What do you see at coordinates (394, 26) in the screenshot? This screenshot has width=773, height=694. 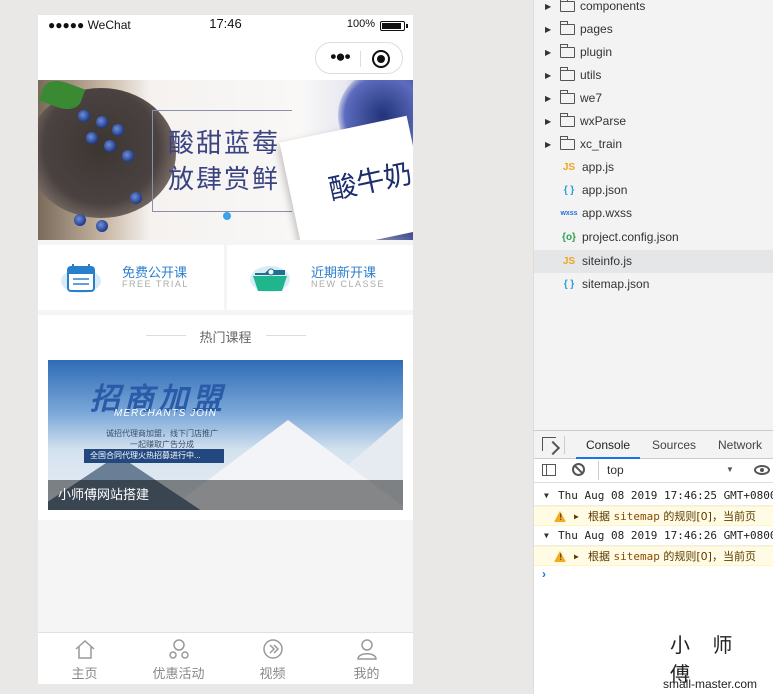 I see `battery-icon` at bounding box center [394, 26].